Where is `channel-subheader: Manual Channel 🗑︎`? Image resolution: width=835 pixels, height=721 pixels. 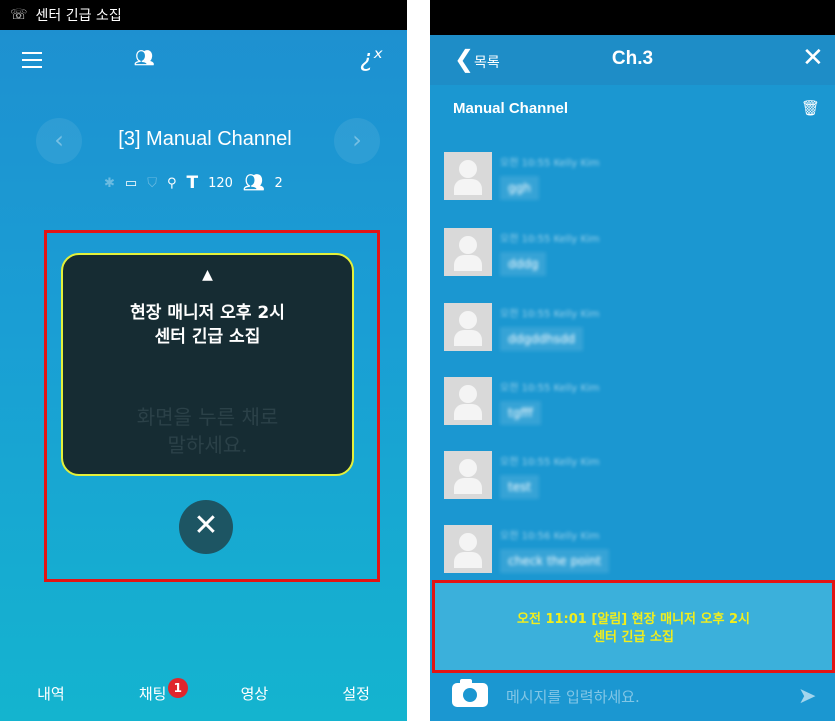 channel-subheader: Manual Channel 🗑︎ is located at coordinates (632, 107).